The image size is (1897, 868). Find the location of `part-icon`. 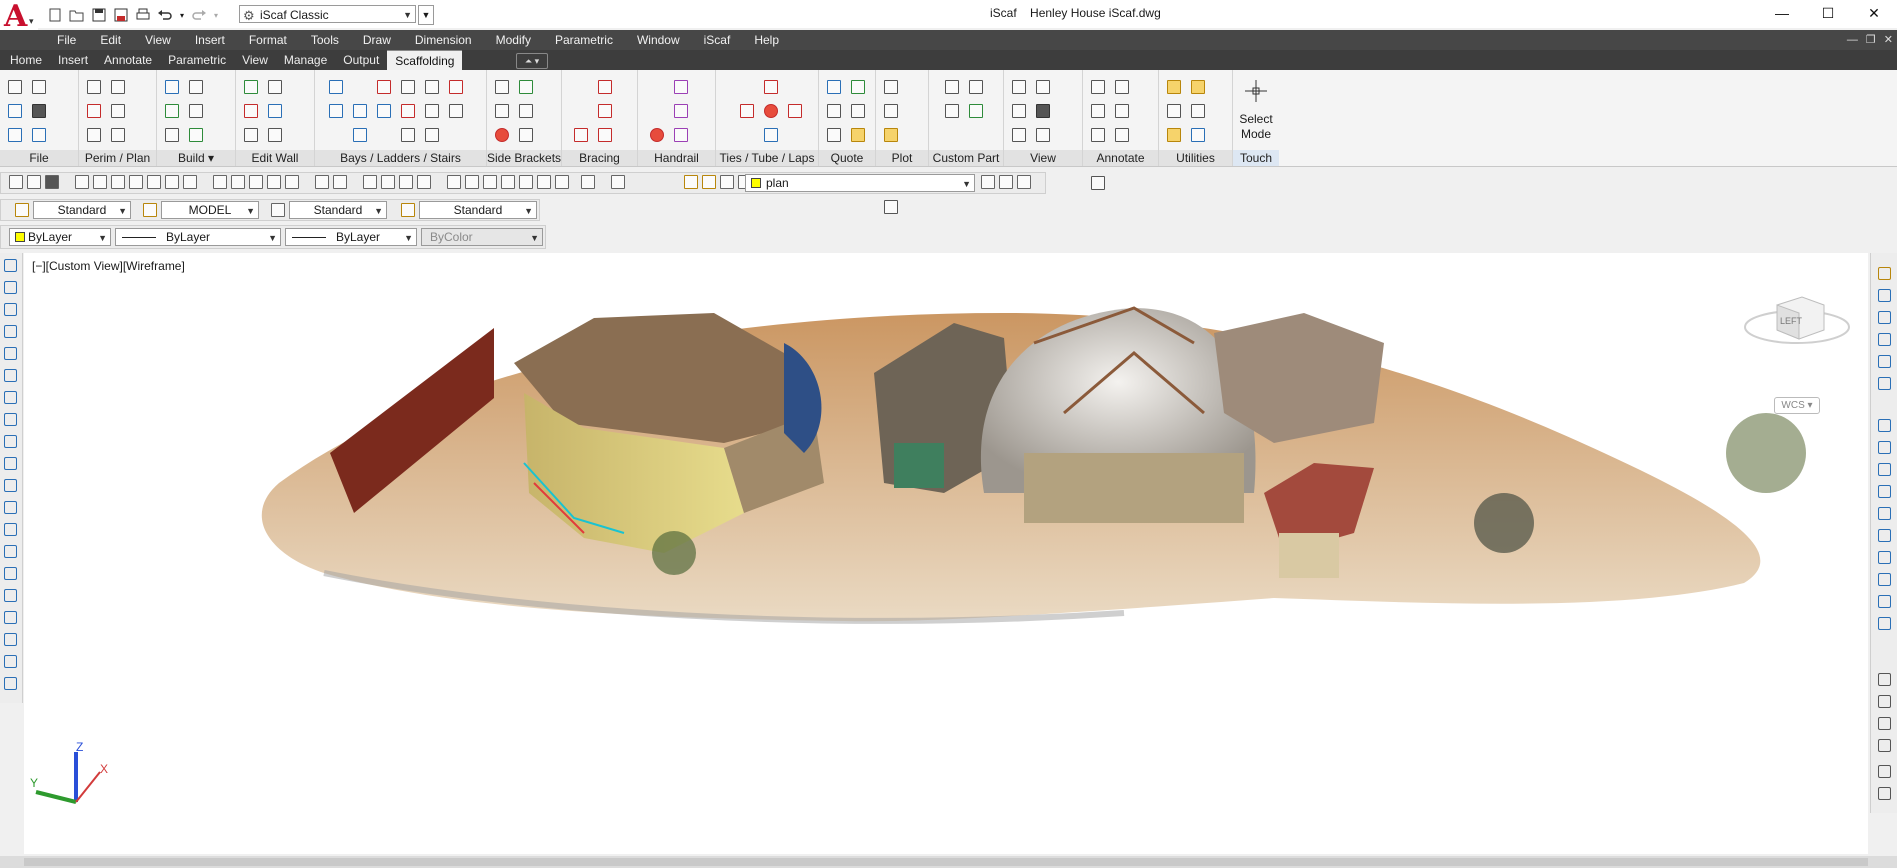

part-icon is located at coordinates (952, 87).